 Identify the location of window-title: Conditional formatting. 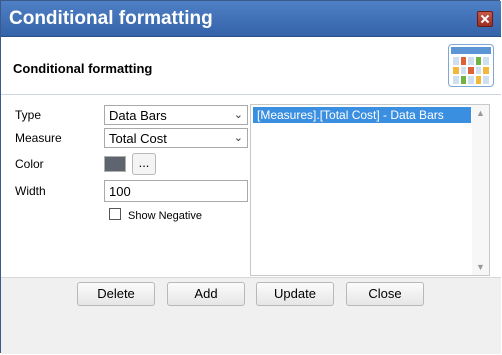
(111, 18).